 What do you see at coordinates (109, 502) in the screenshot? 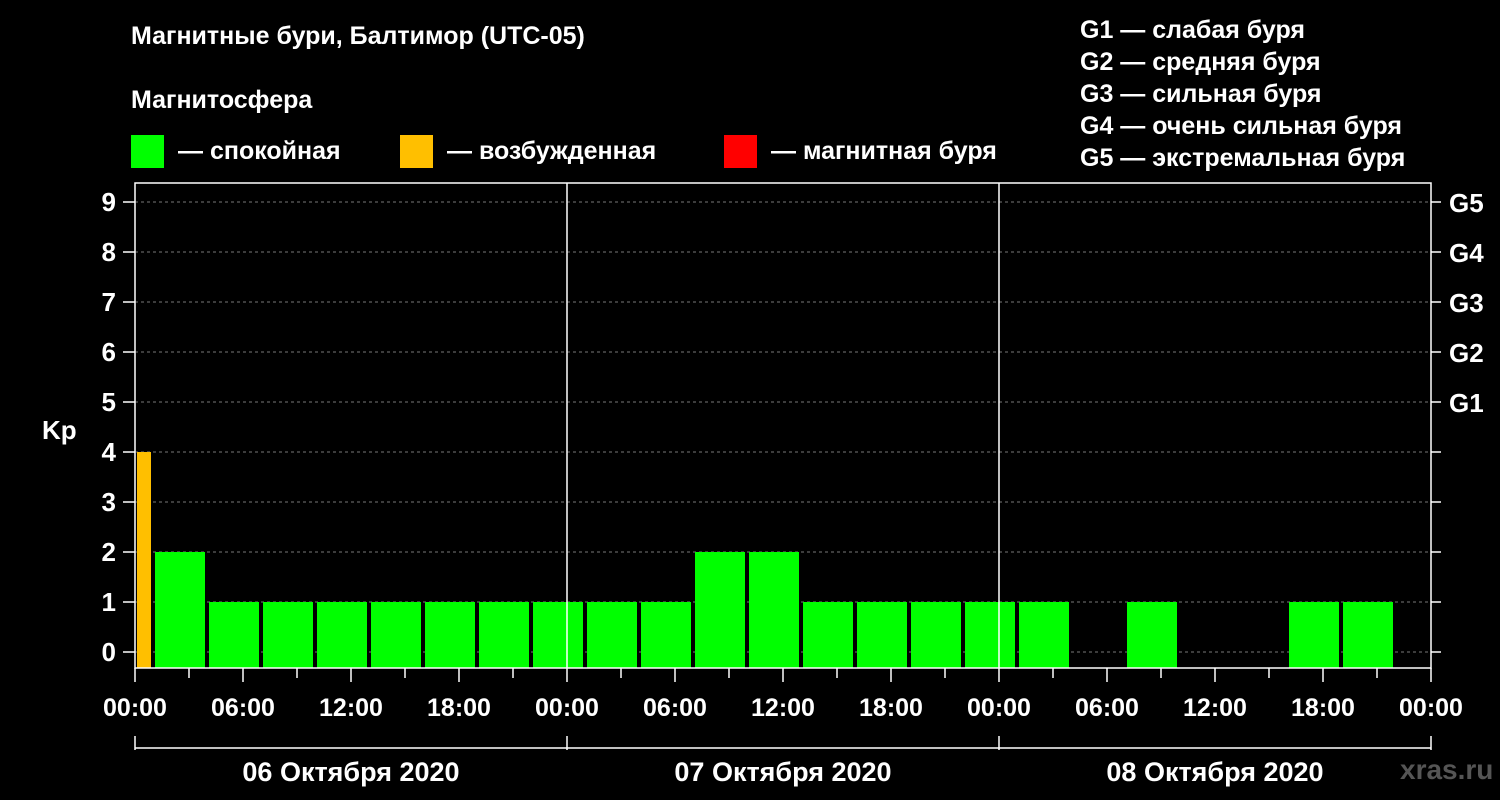
I see `y-tick-label-3: 3` at bounding box center [109, 502].